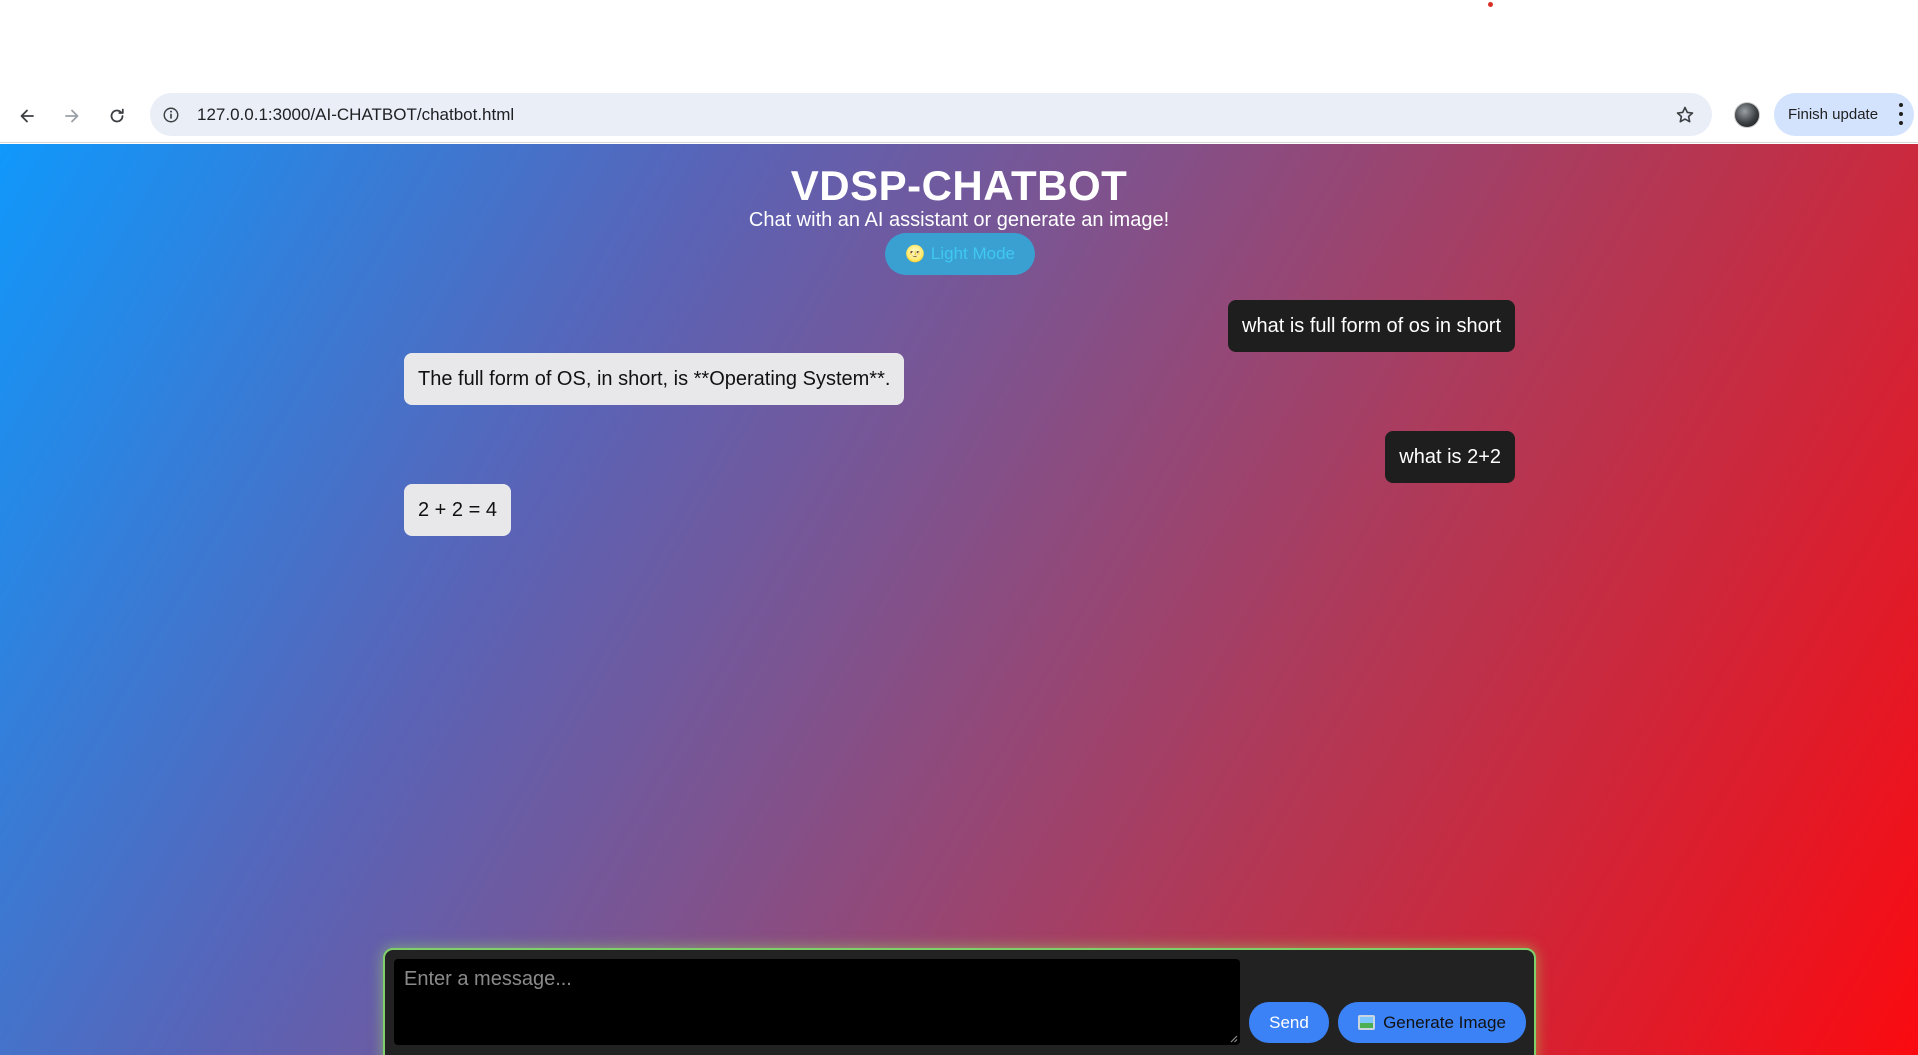 This screenshot has width=1918, height=1055. Describe the element at coordinates (1371, 326) in the screenshot. I see `user-message: what is full form of os in short` at that location.